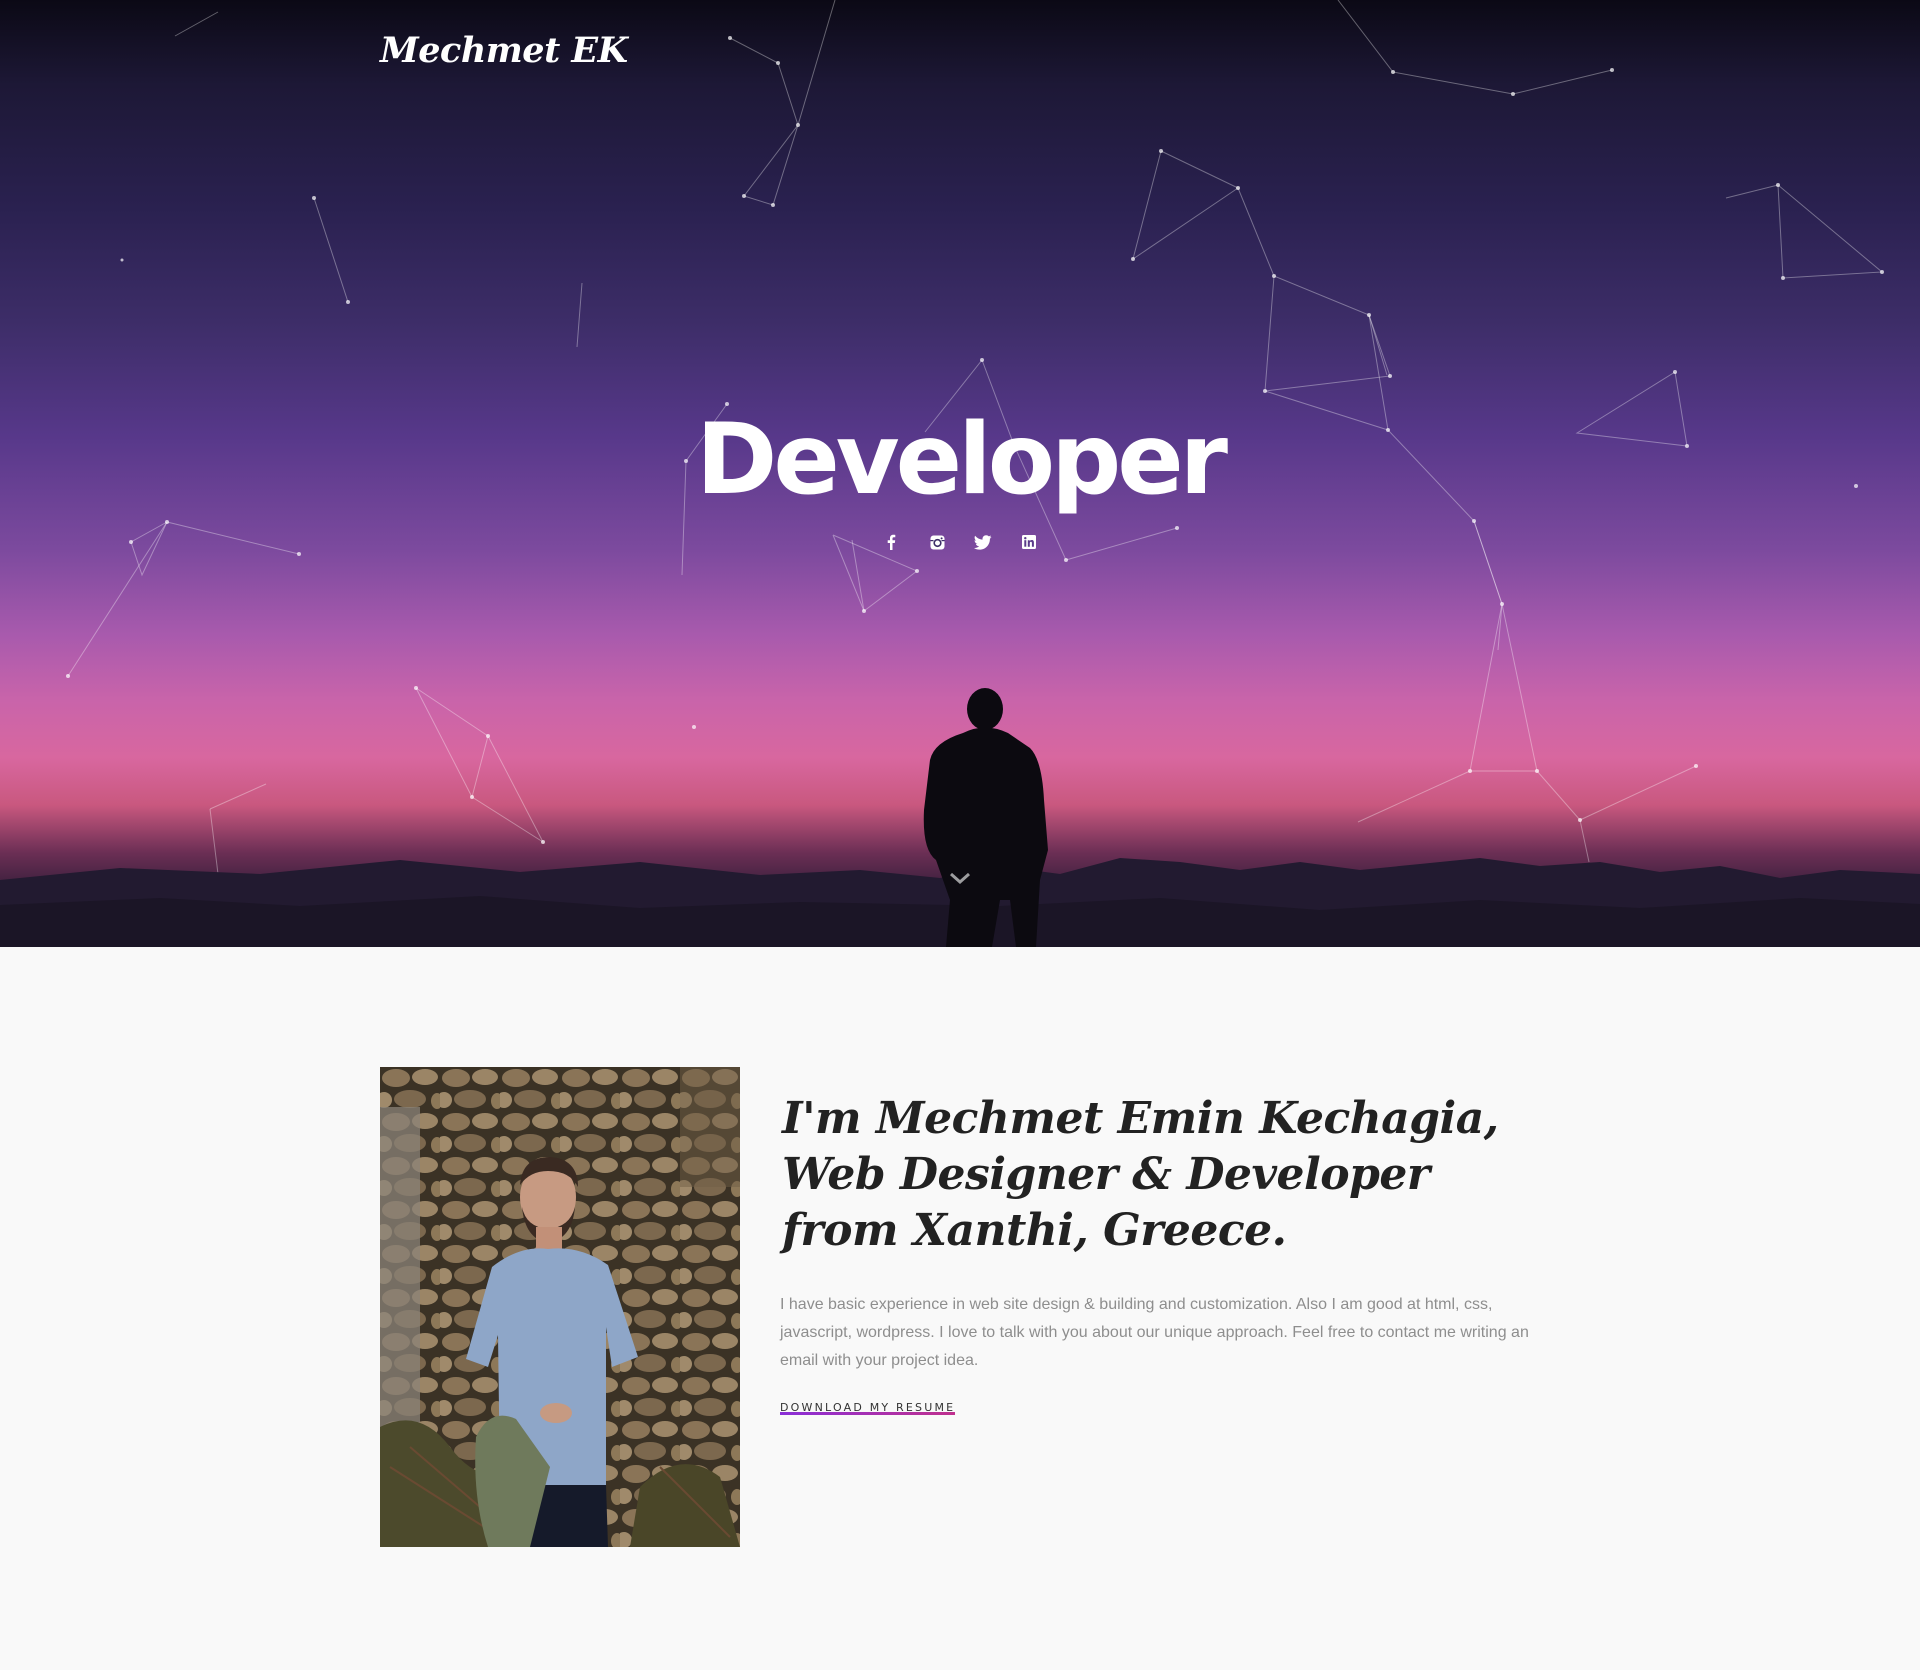 The height and width of the screenshot is (1670, 1920). Describe the element at coordinates (891, 542) in the screenshot. I see `facebook-icon` at that location.